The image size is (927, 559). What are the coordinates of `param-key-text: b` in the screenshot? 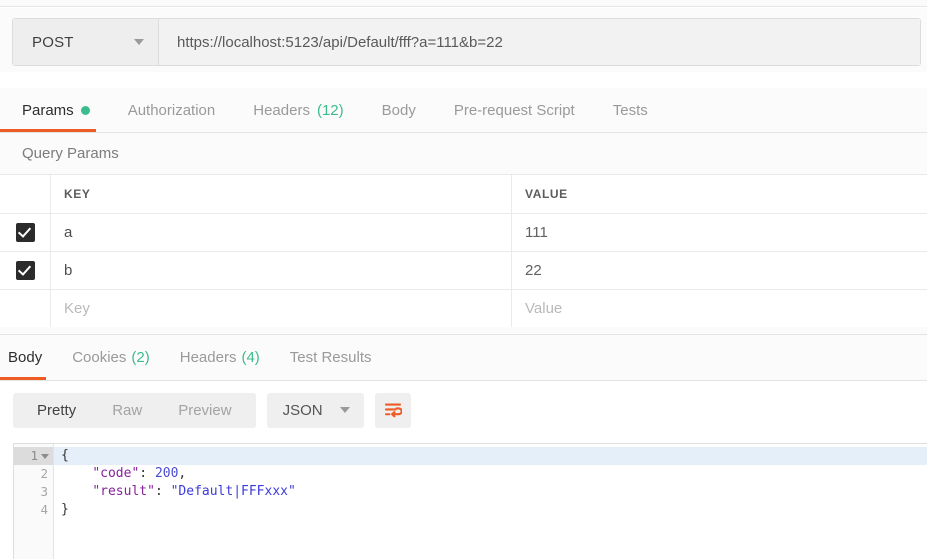 It's located at (68, 270).